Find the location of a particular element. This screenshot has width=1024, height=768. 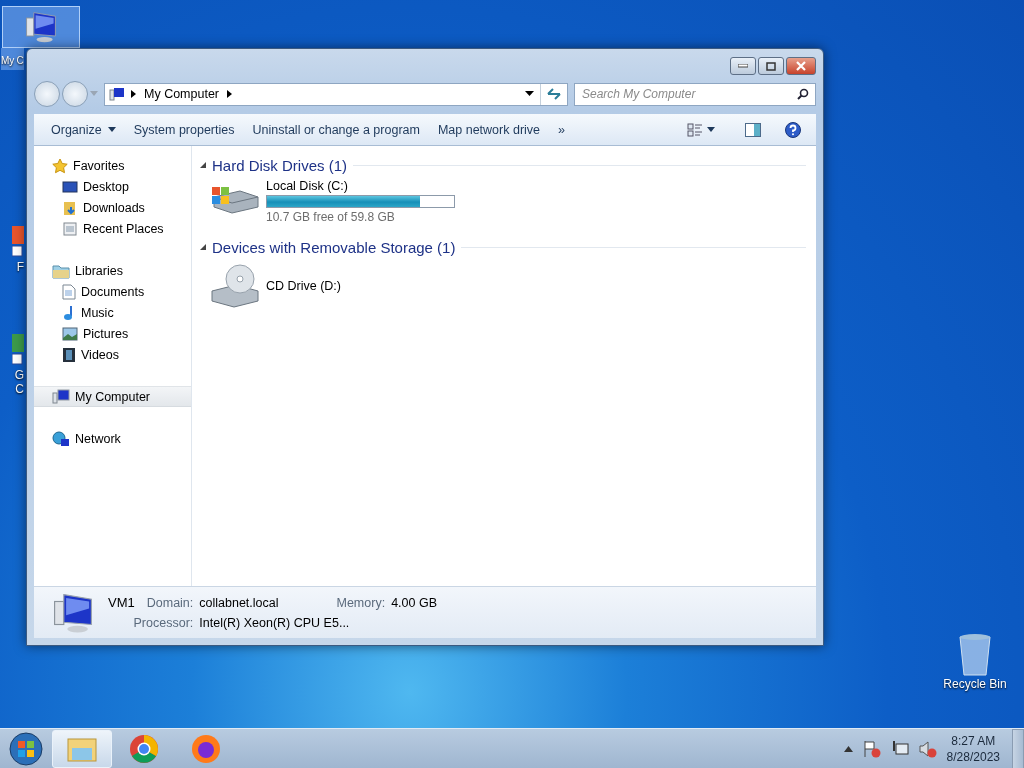

minimize-button is located at coordinates (743, 66).